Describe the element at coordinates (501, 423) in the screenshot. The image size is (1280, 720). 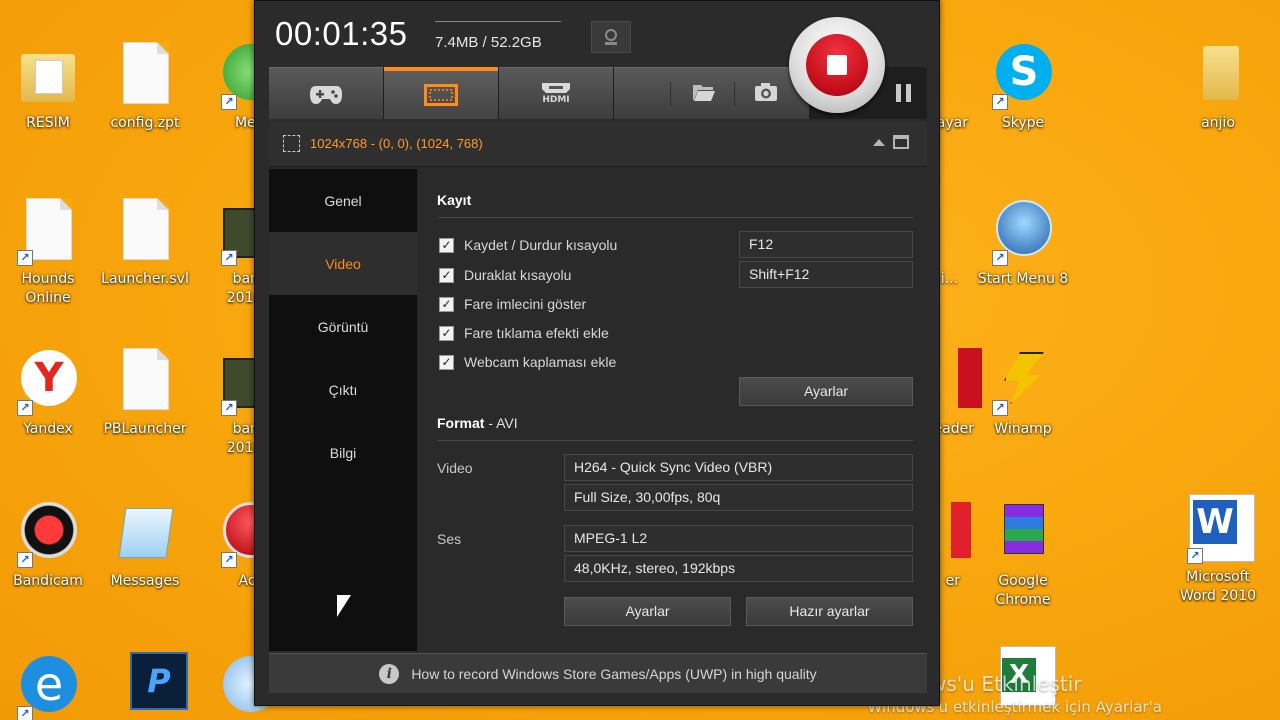
I see `format-value: - AVI` at that location.